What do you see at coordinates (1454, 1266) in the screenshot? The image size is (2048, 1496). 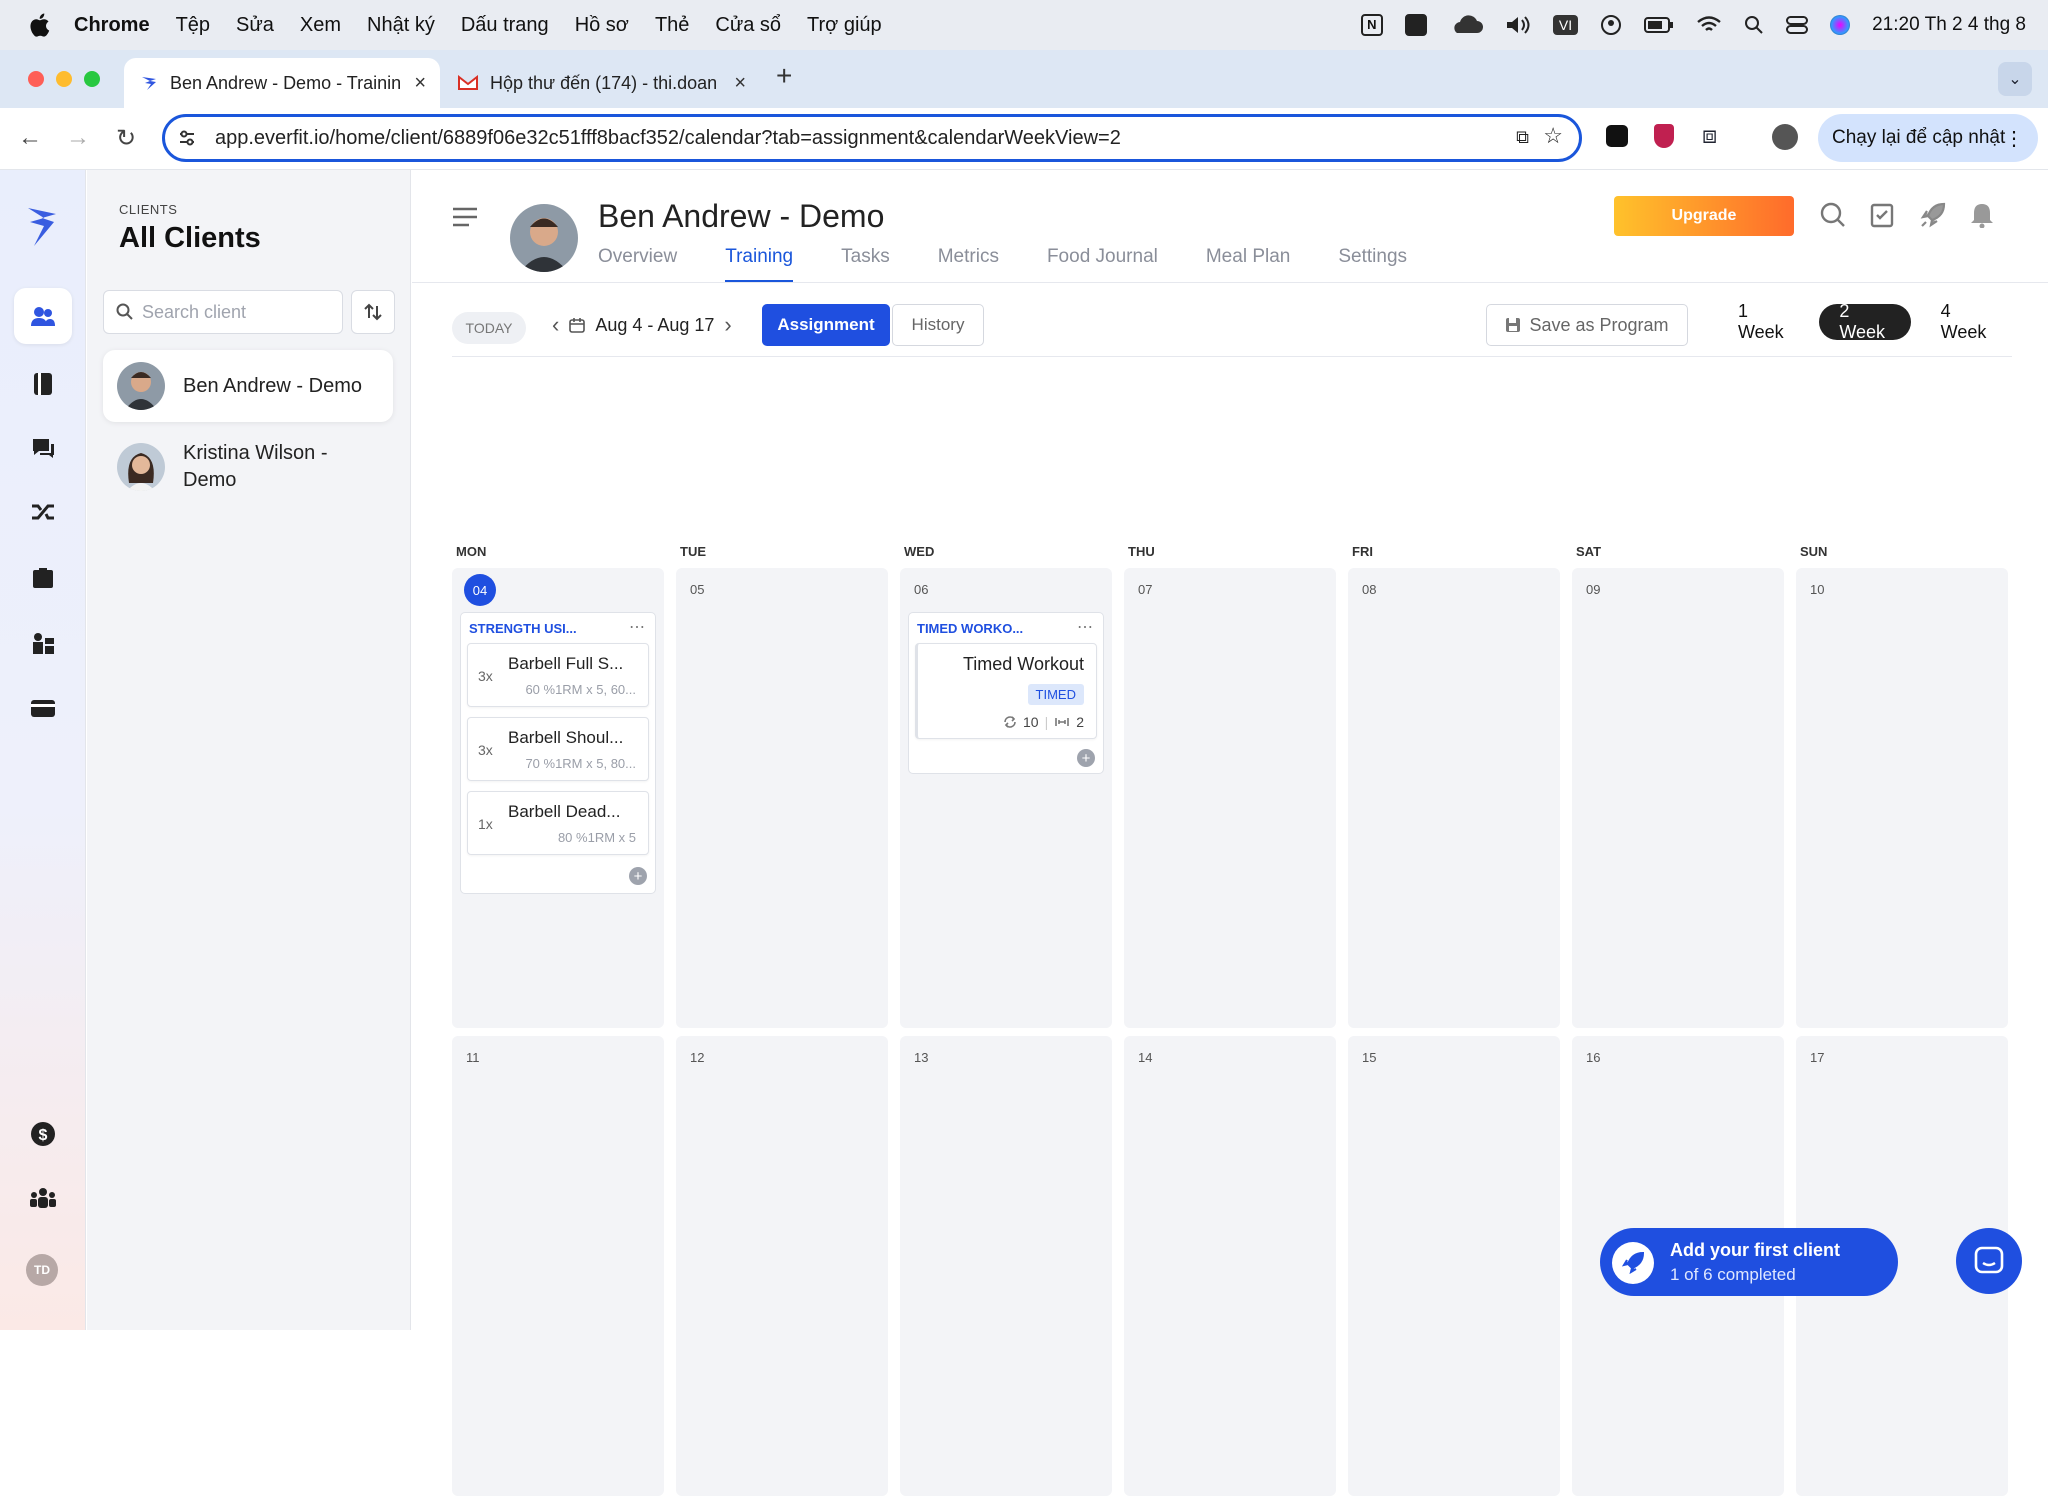 I see `day-cell-15: 15` at bounding box center [1454, 1266].